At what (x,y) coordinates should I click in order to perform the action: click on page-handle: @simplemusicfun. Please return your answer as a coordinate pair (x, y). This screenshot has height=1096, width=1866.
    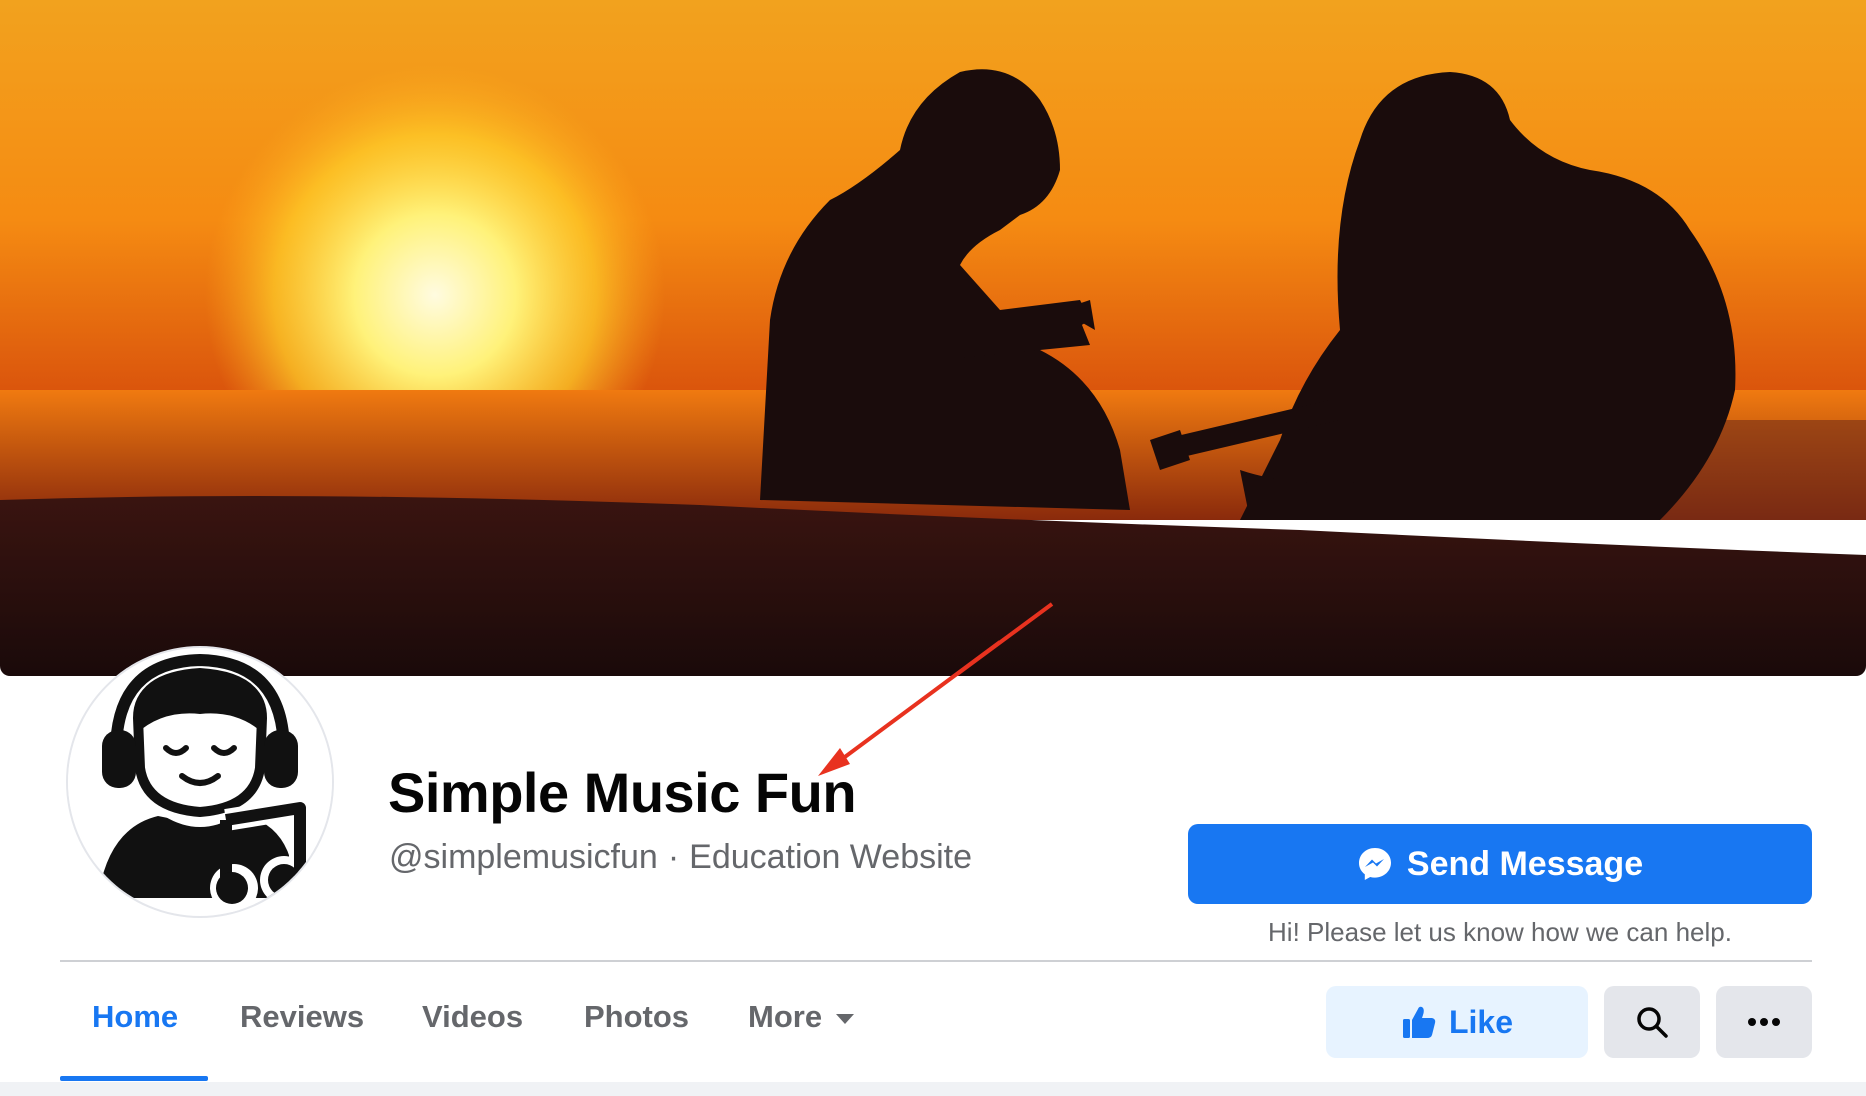
    Looking at the image, I should click on (523, 857).